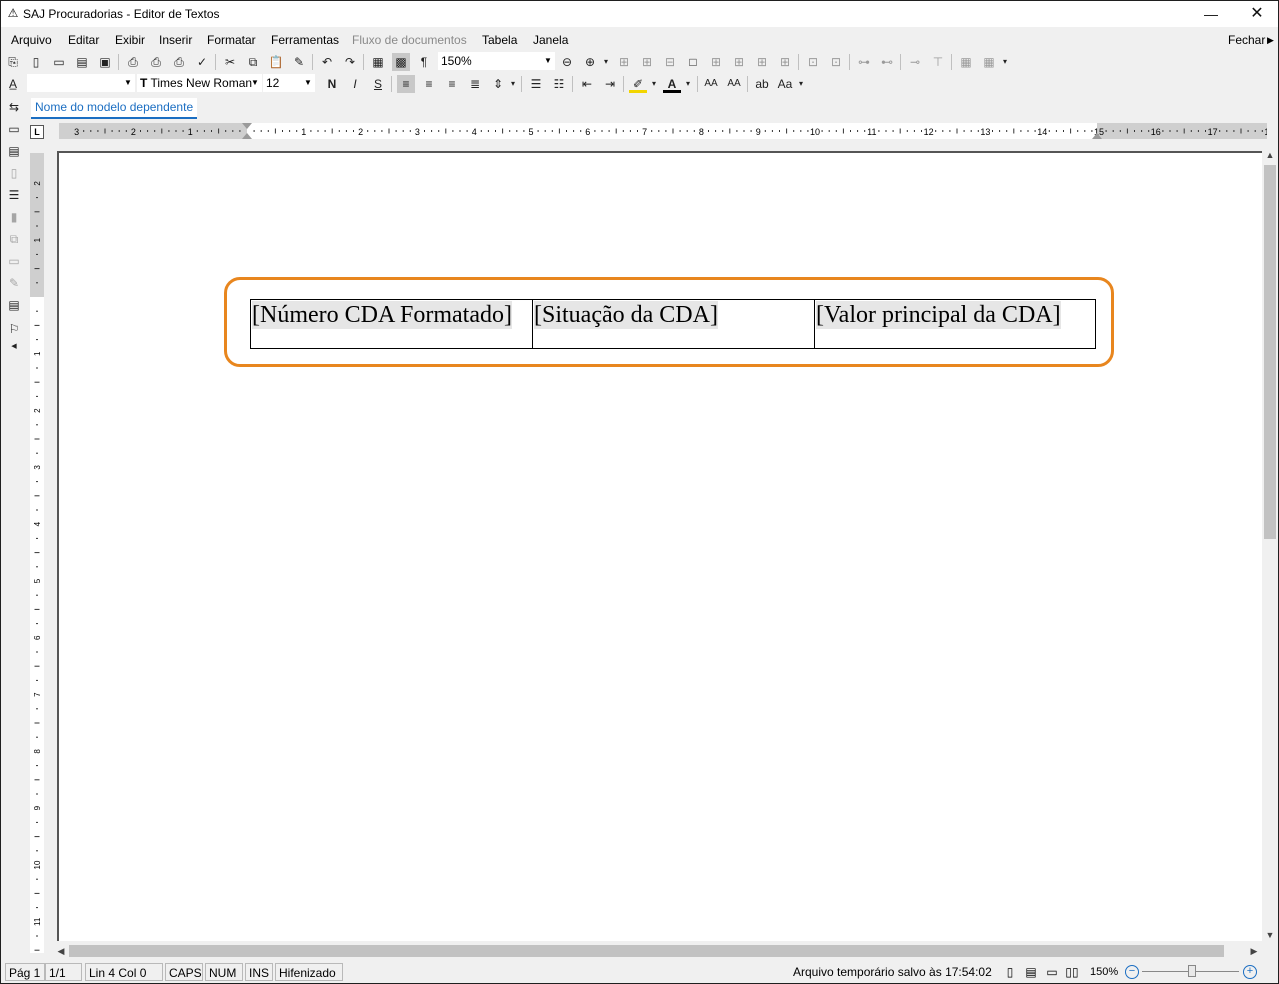  Describe the element at coordinates (1270, 155) in the screenshot. I see `scroll-up-icon: ▲` at that location.